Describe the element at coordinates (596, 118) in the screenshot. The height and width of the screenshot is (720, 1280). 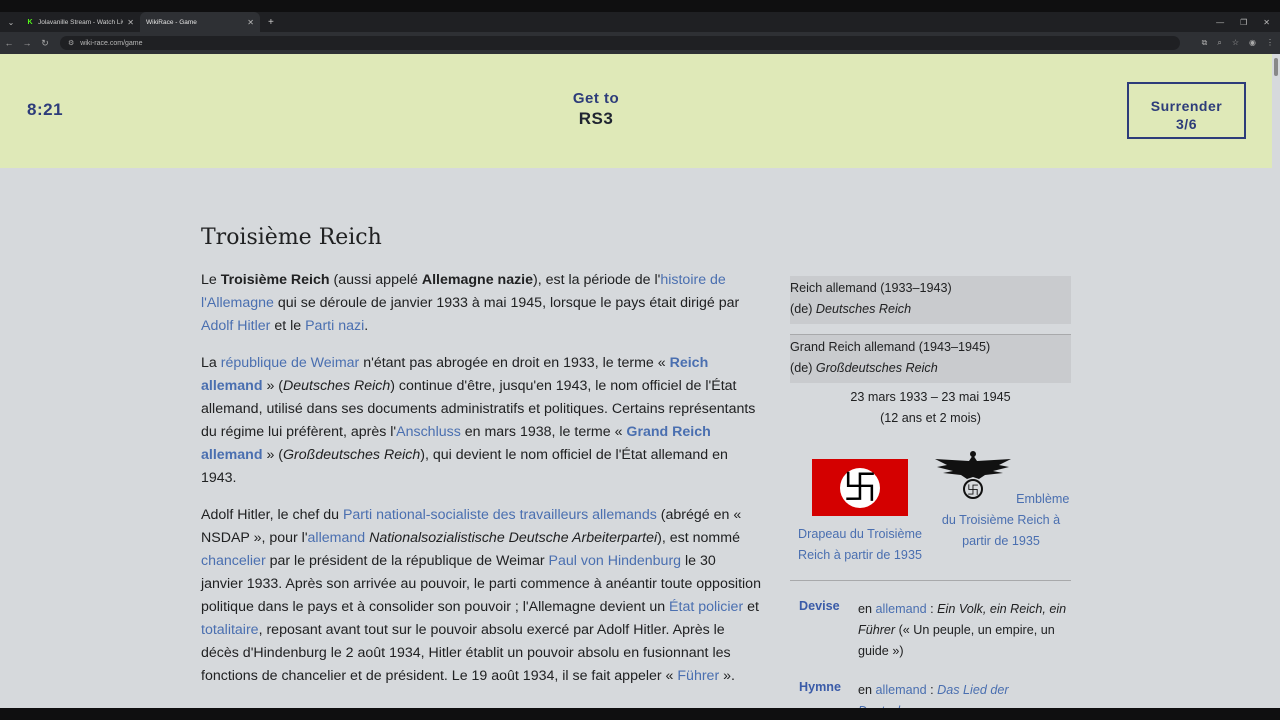
I see `target-page: RS3` at that location.